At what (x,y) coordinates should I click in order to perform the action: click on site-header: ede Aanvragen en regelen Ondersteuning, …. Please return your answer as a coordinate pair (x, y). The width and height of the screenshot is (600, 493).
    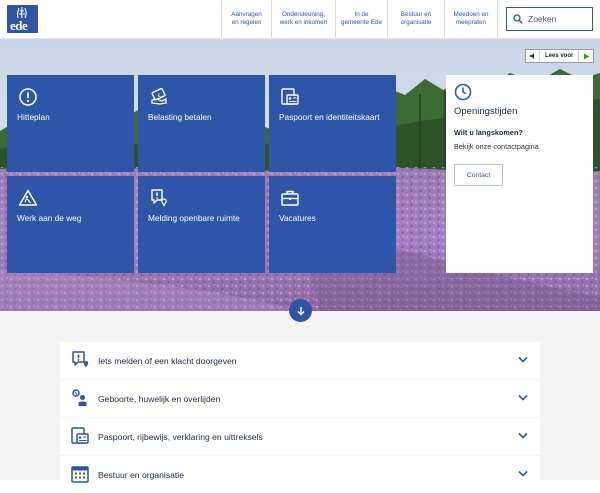
    Looking at the image, I should click on (300, 19).